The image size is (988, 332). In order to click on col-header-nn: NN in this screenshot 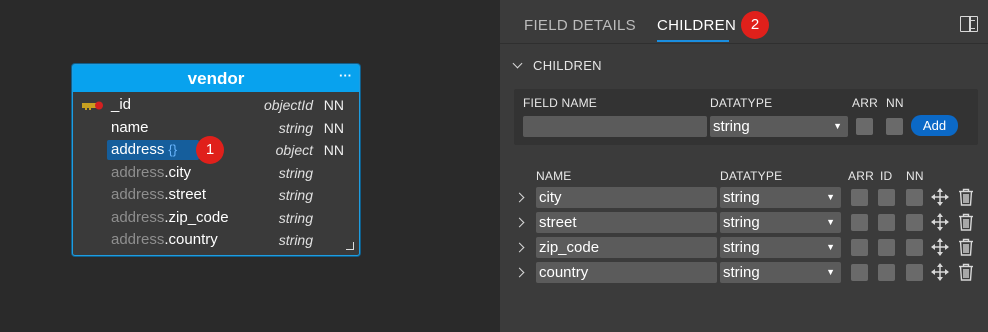, I will do `click(915, 176)`.